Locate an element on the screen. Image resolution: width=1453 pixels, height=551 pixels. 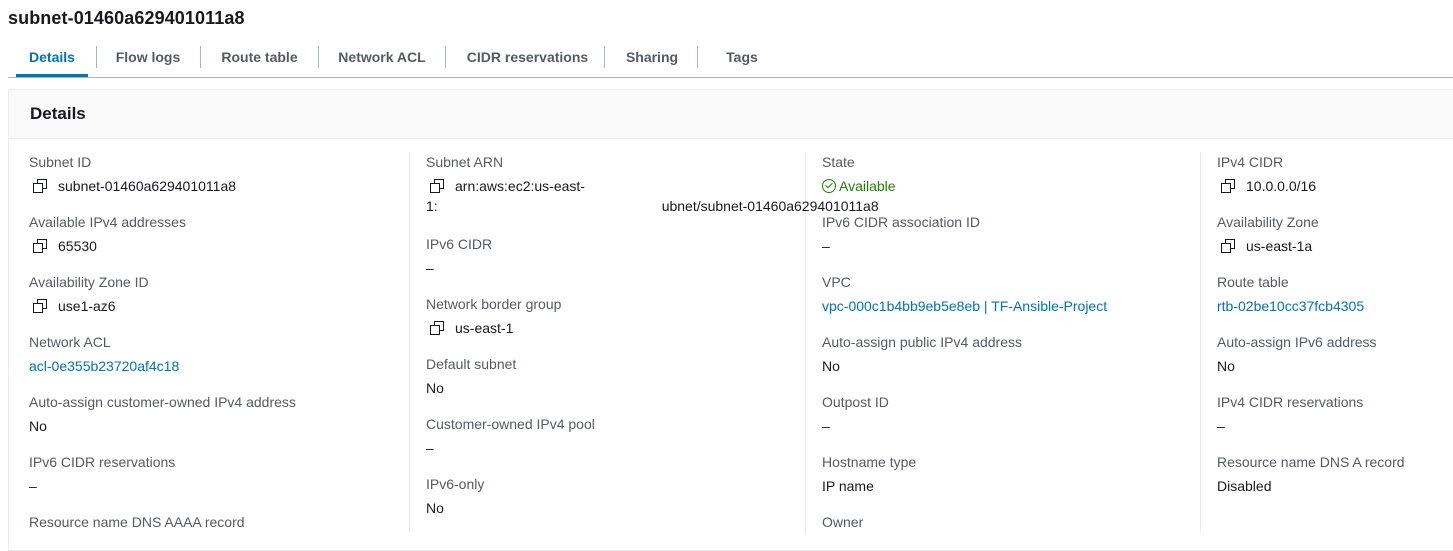
field-label: Route table is located at coordinates (1253, 282).